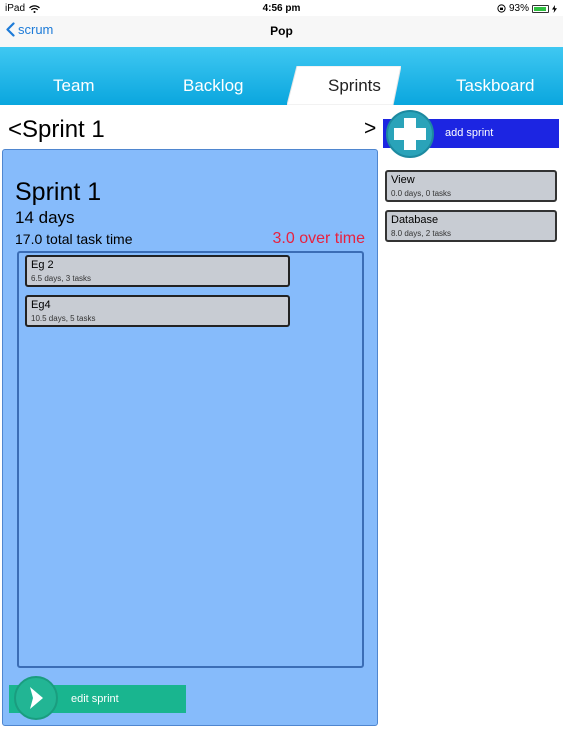 This screenshot has width=563, height=750. I want to click on battery-fill, so click(540, 8).